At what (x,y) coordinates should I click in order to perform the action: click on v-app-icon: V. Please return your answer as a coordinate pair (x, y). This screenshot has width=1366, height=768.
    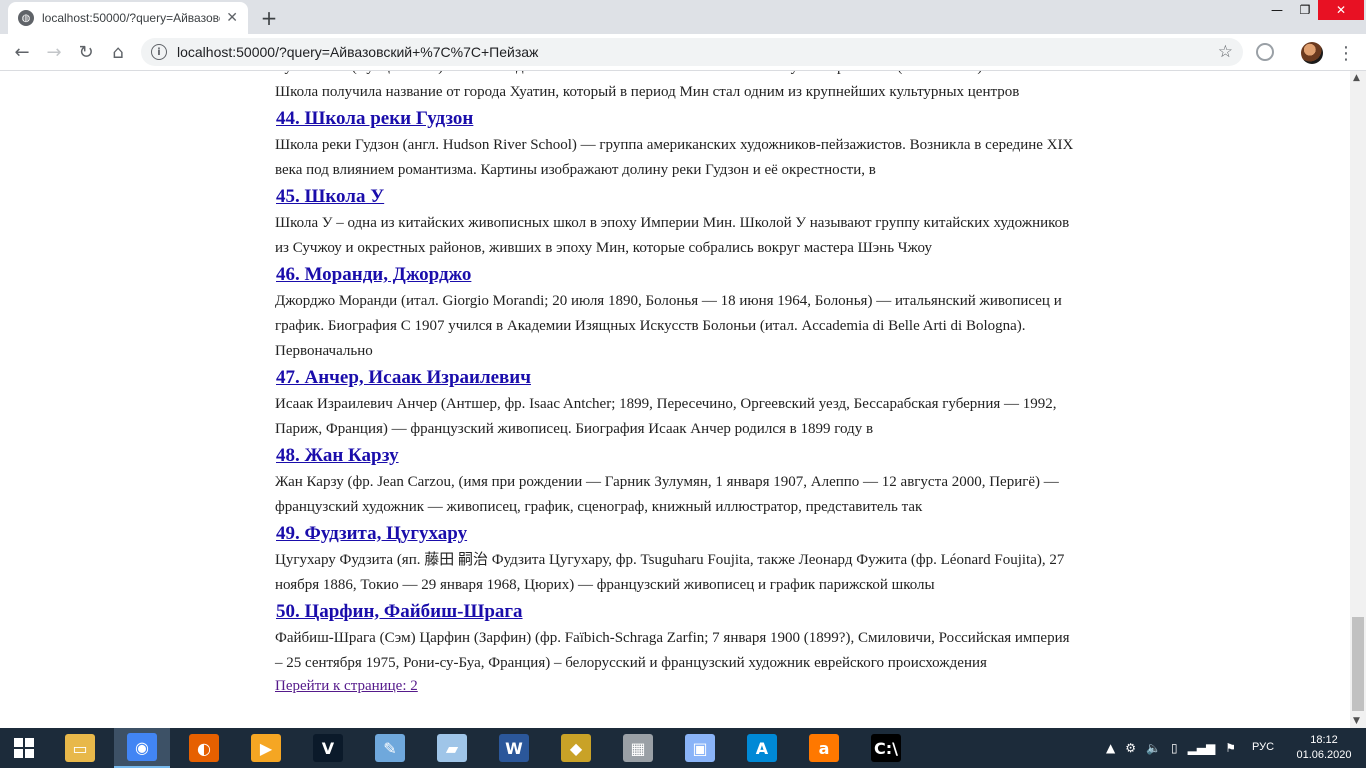
    Looking at the image, I should click on (328, 748).